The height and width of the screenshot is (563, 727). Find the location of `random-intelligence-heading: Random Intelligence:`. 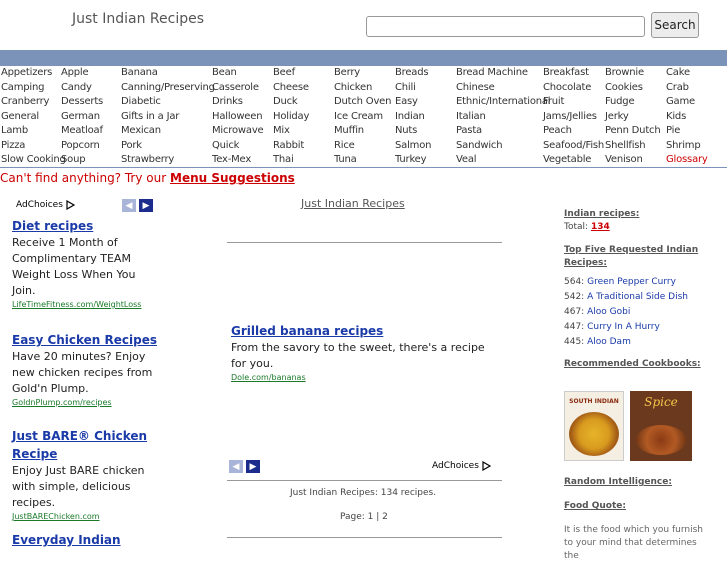

random-intelligence-heading: Random Intelligence: is located at coordinates (618, 482).